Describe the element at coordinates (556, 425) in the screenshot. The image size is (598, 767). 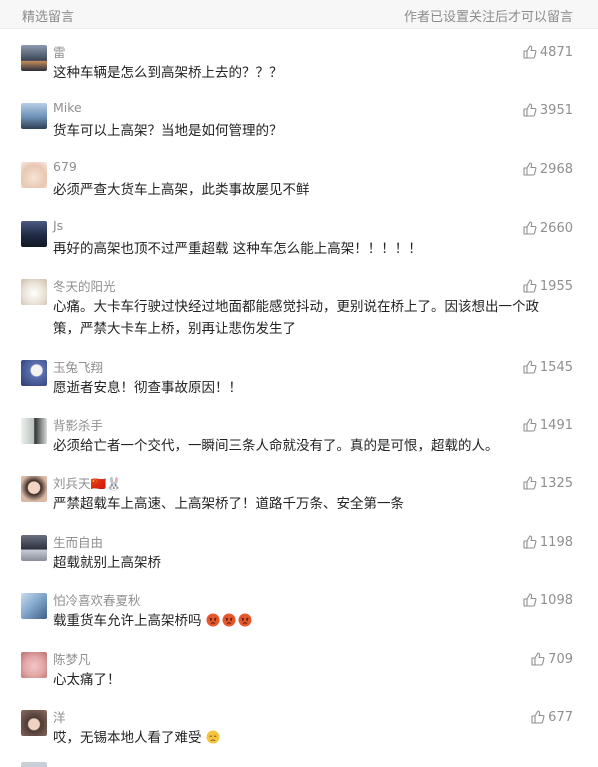
I see `like-count: 1491` at that location.